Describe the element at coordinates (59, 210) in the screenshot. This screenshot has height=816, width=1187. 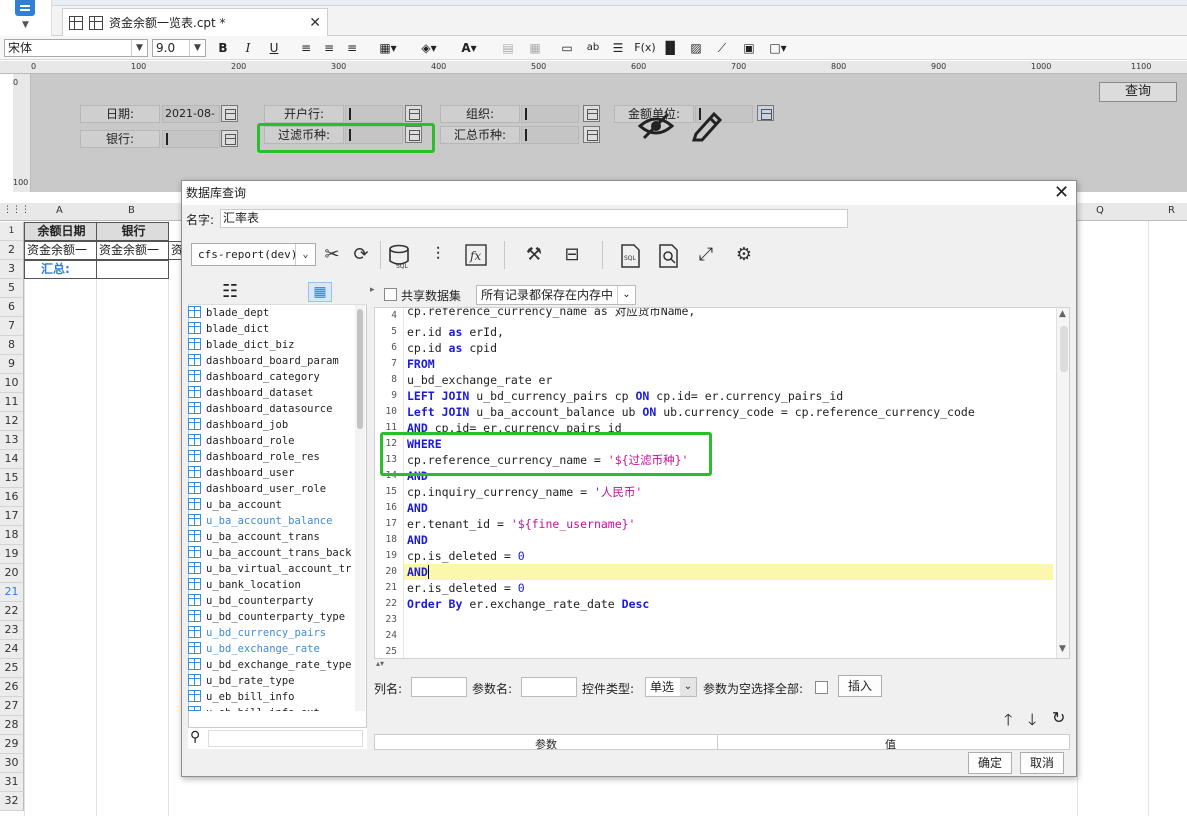
I see `col-header-a: A` at that location.